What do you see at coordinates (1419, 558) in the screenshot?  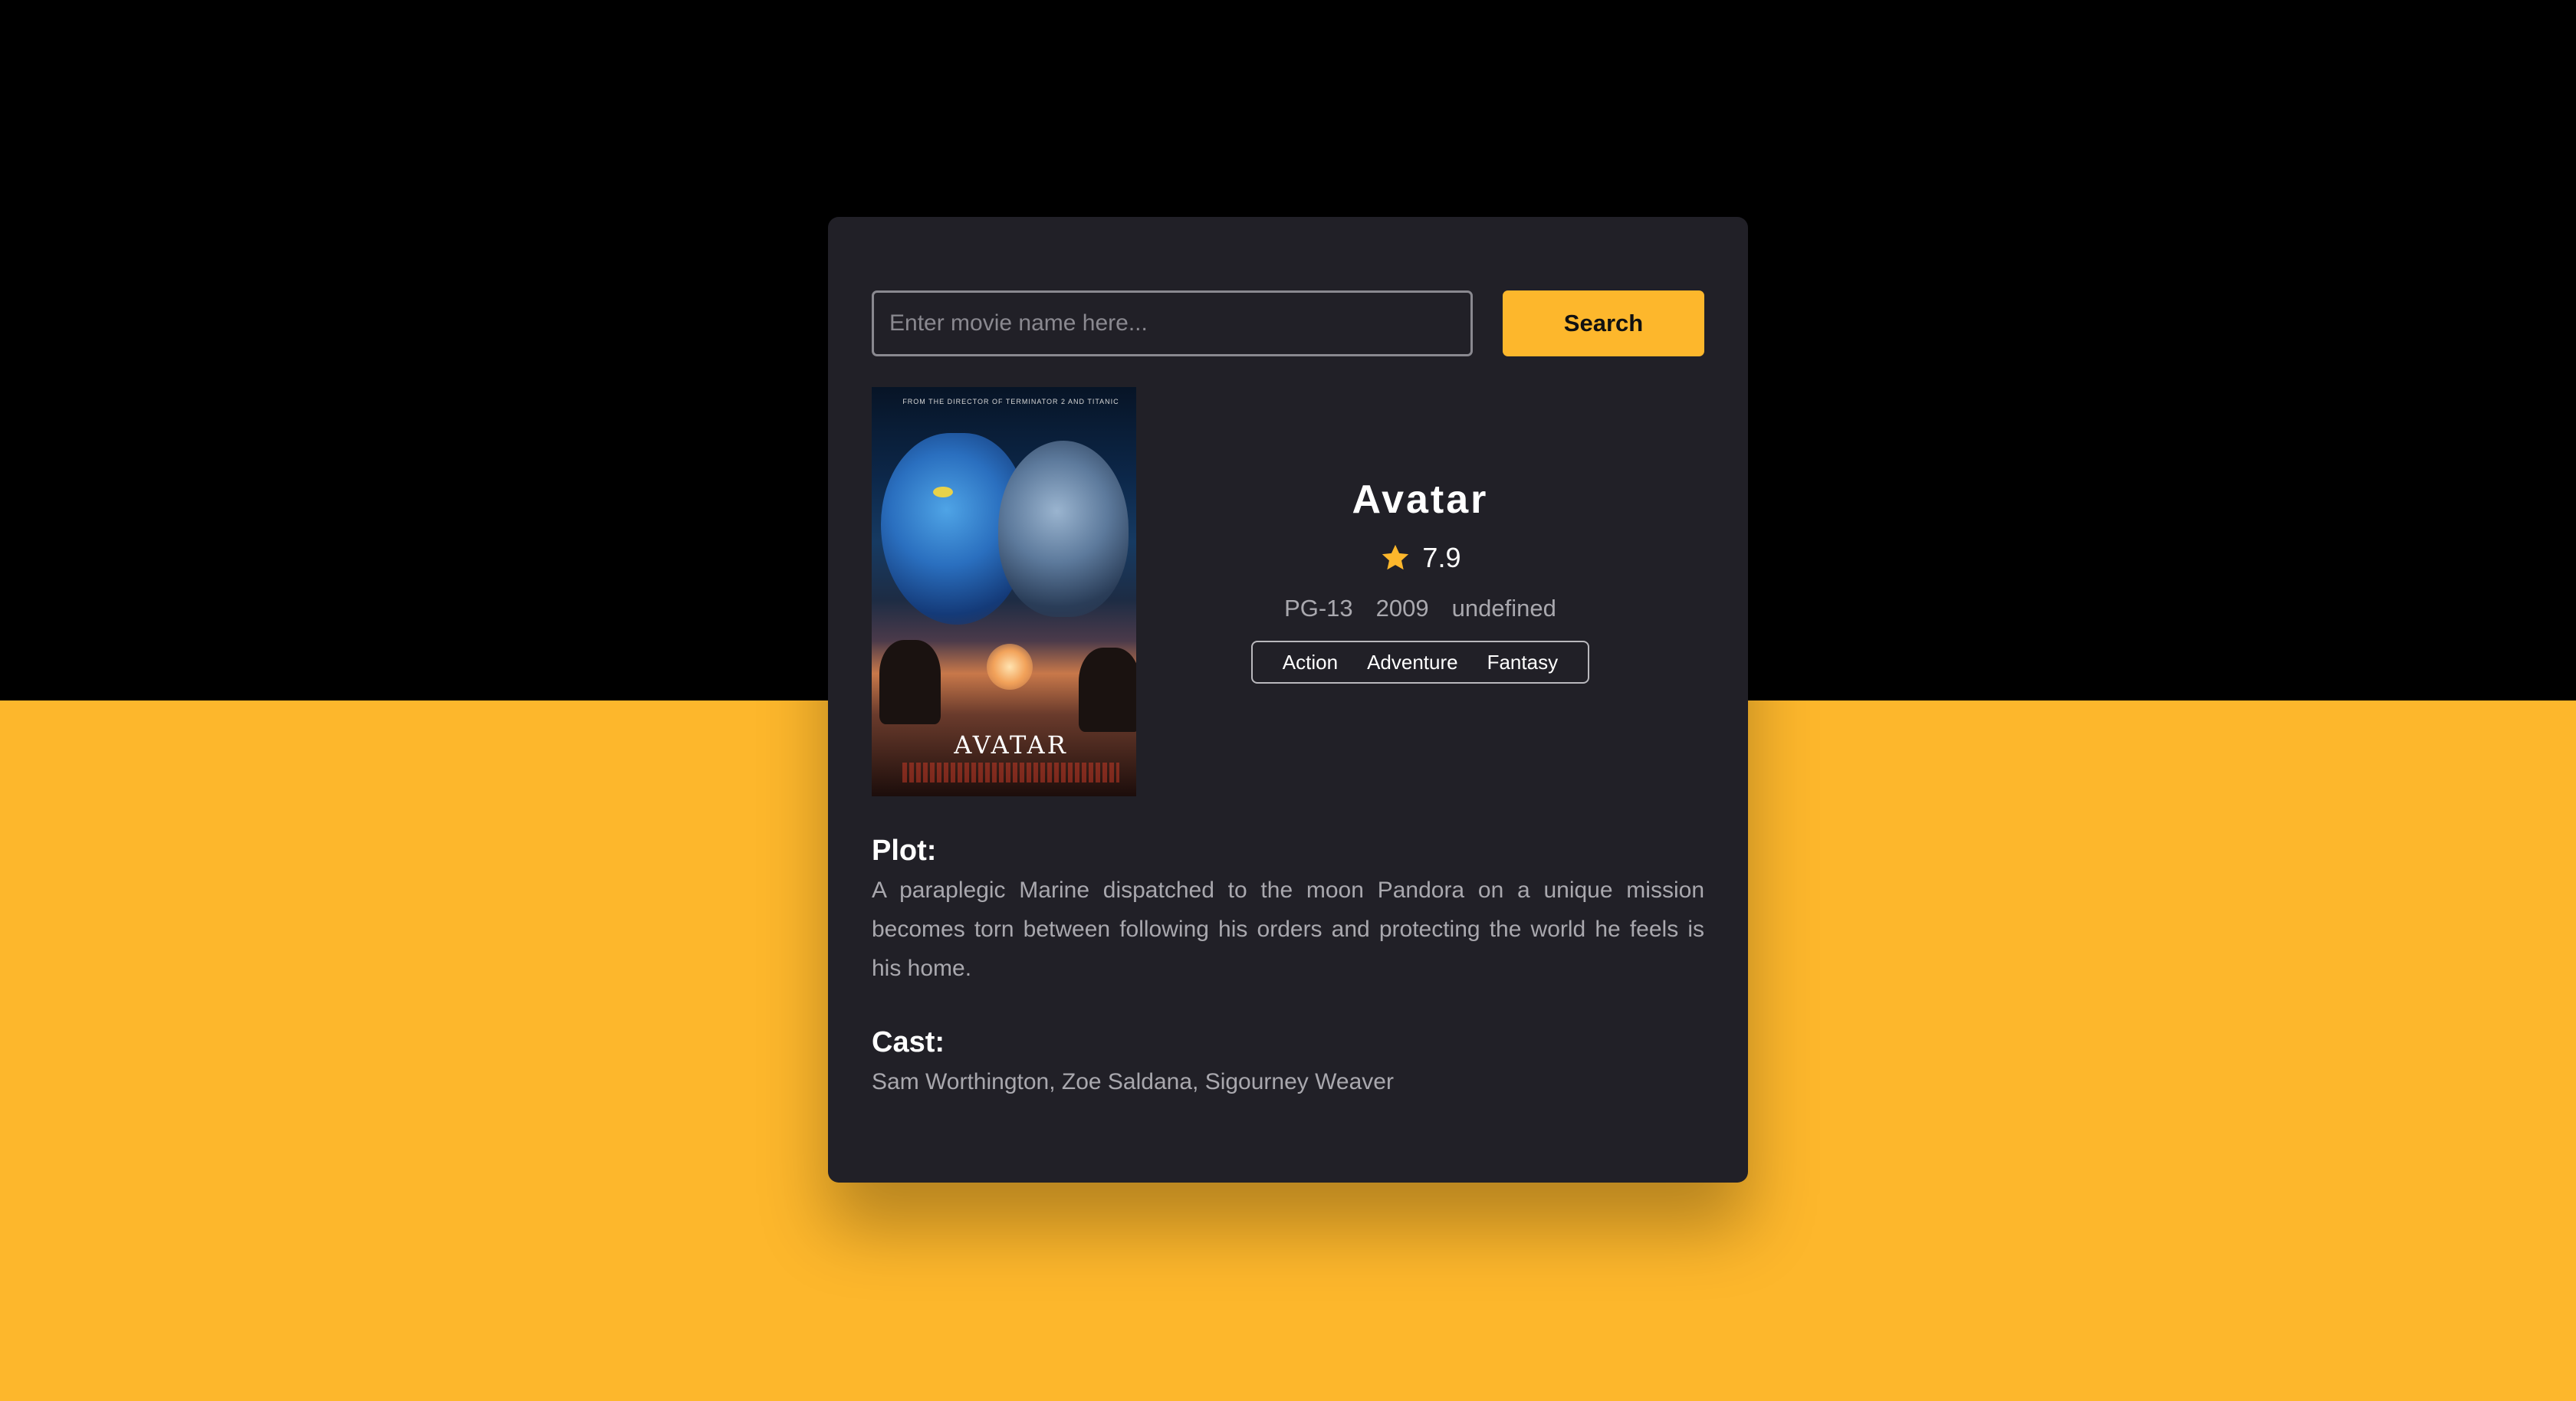 I see `rating: 7.9` at bounding box center [1419, 558].